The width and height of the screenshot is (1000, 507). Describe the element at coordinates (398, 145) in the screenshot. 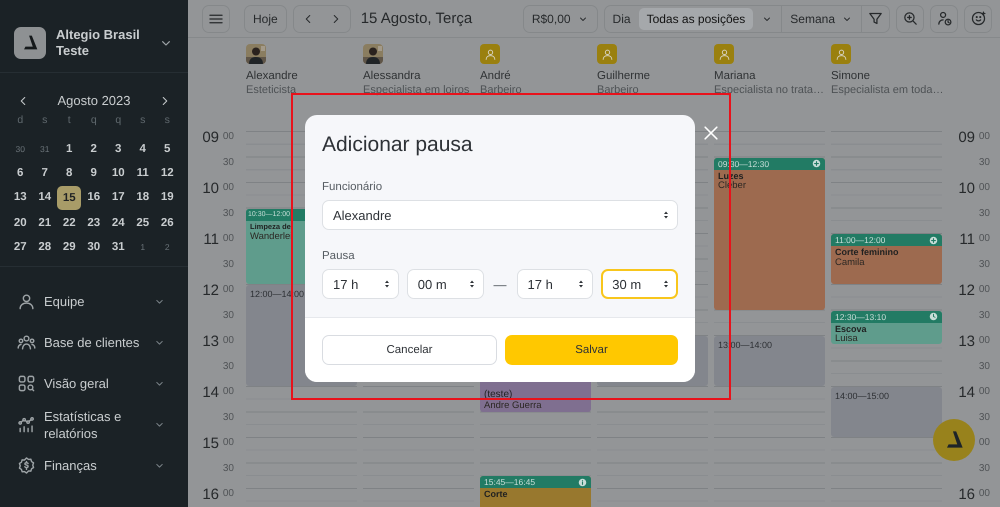

I see `dialog-title: Adicionar pausa` at that location.